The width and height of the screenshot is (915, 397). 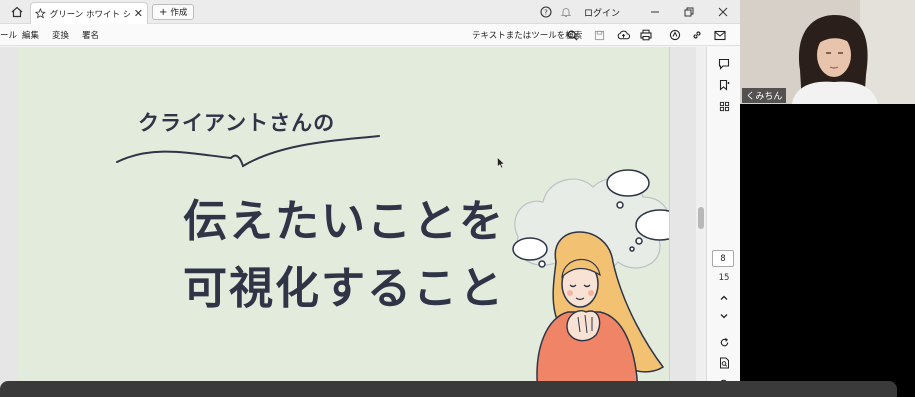 I want to click on title-bar: グリーン ホワイト シンプル... ✕ + 作成 ? ログイン, so click(x=370, y=12).